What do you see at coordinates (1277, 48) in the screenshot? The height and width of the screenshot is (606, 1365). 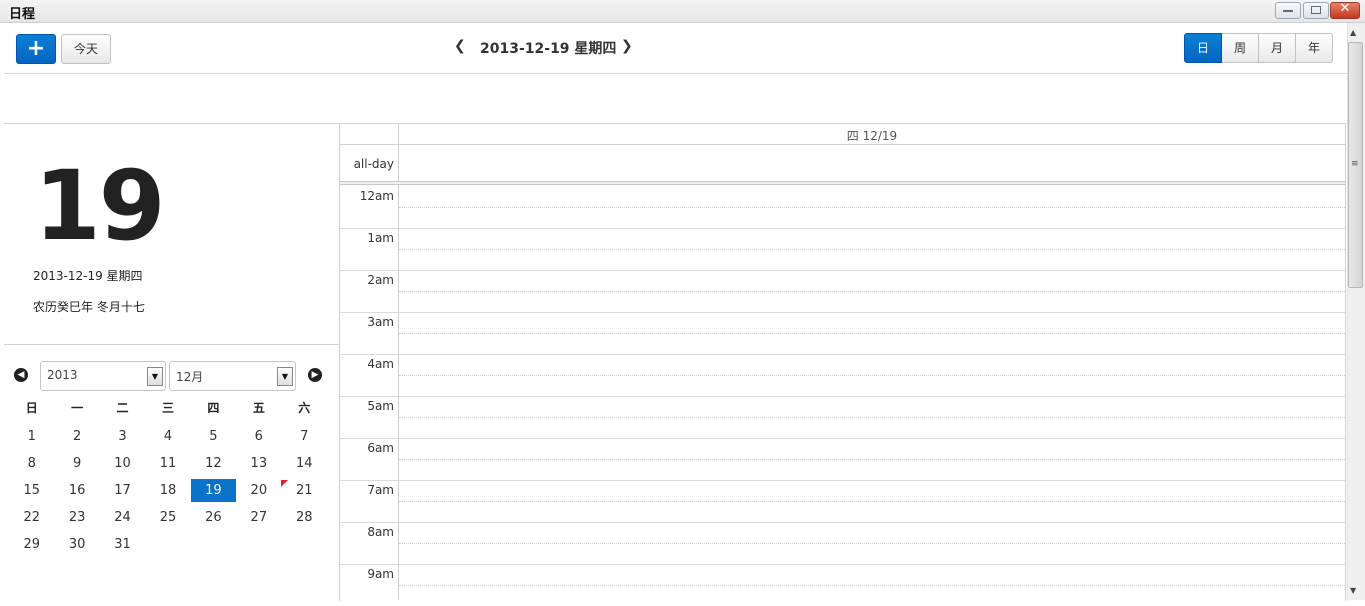 I see `view-month-button: 月` at bounding box center [1277, 48].